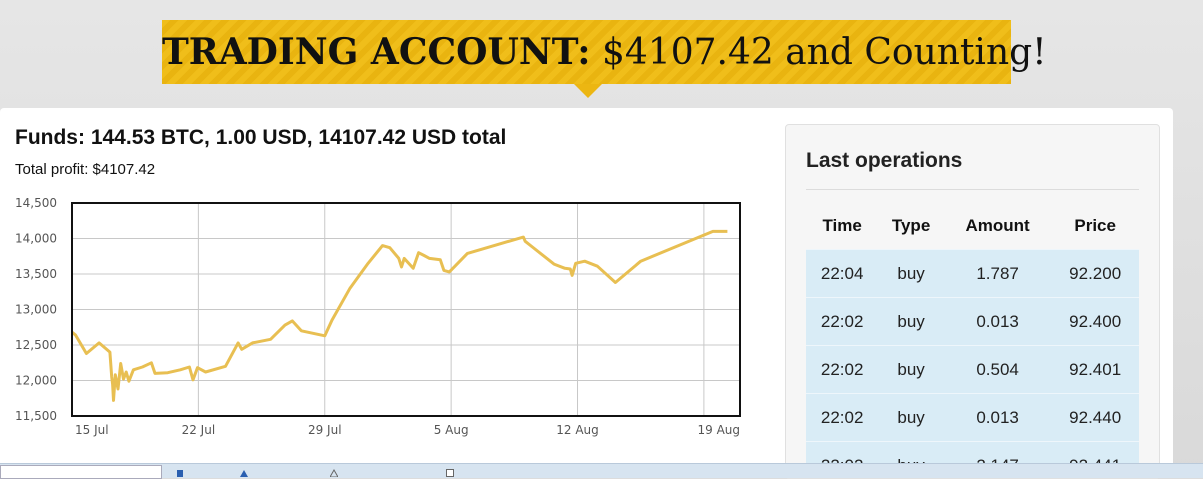 The height and width of the screenshot is (479, 1203). Describe the element at coordinates (1095, 418) in the screenshot. I see `cell-price: 92.440` at that location.